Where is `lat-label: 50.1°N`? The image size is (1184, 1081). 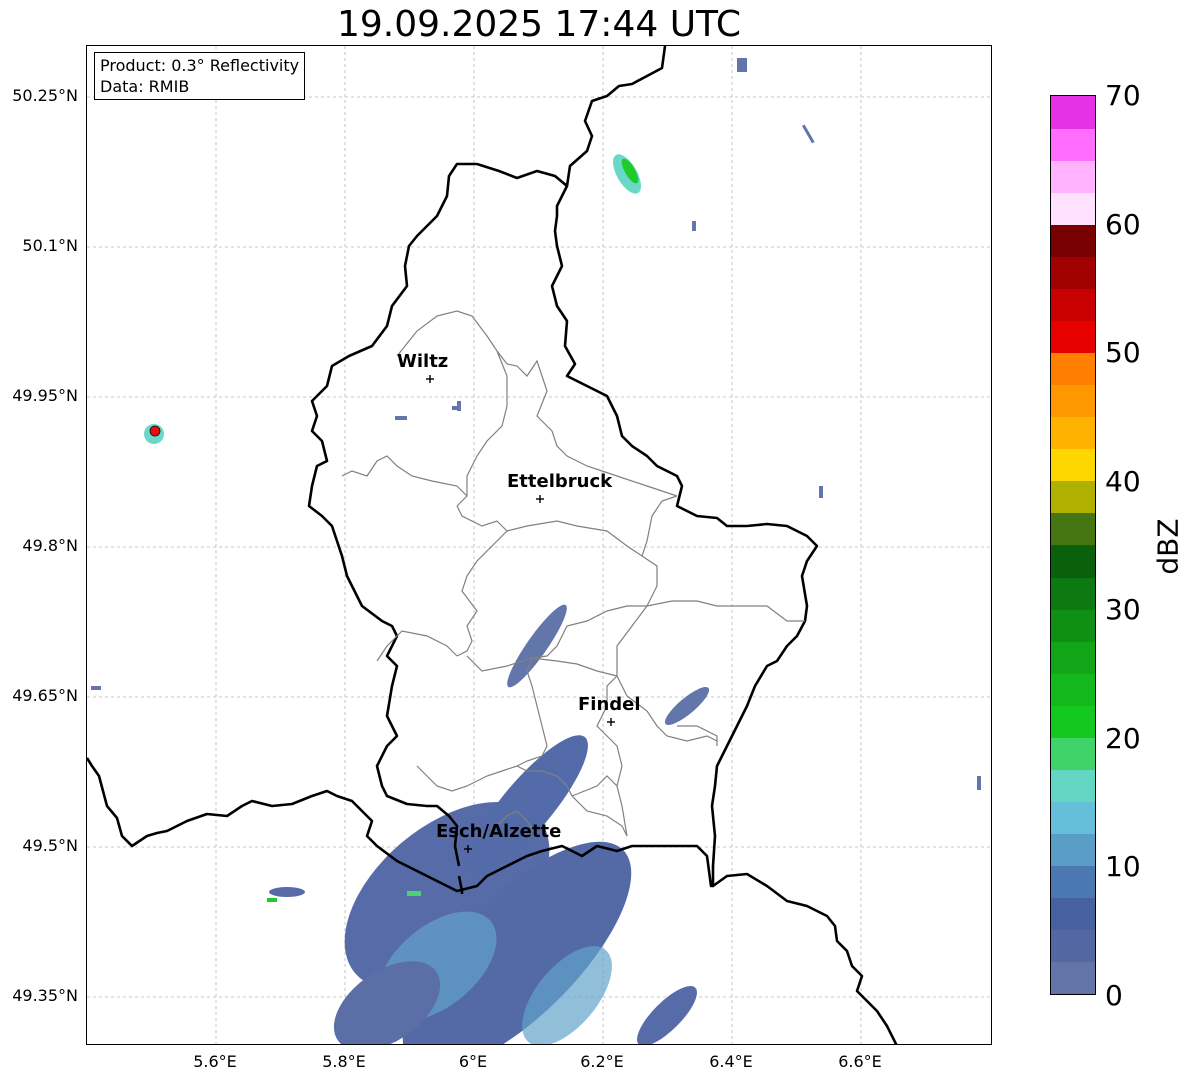
lat-label: 50.1°N is located at coordinates (50, 245).